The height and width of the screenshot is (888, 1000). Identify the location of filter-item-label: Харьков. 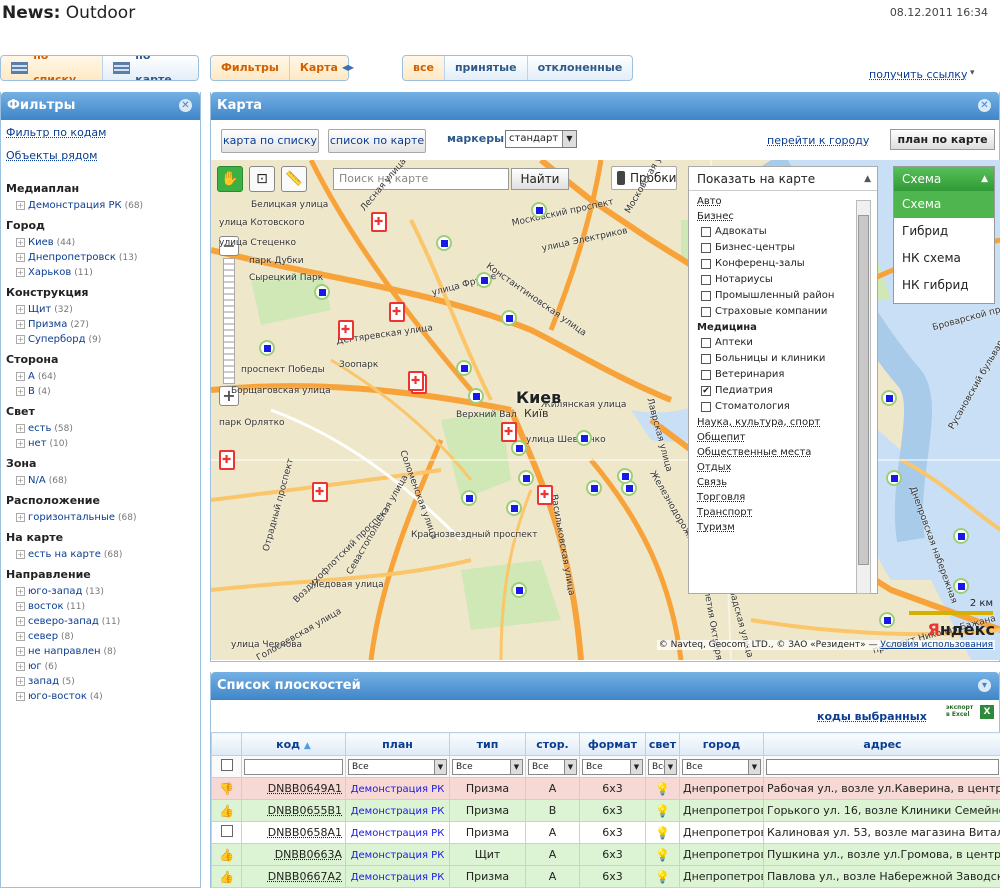
(49, 272).